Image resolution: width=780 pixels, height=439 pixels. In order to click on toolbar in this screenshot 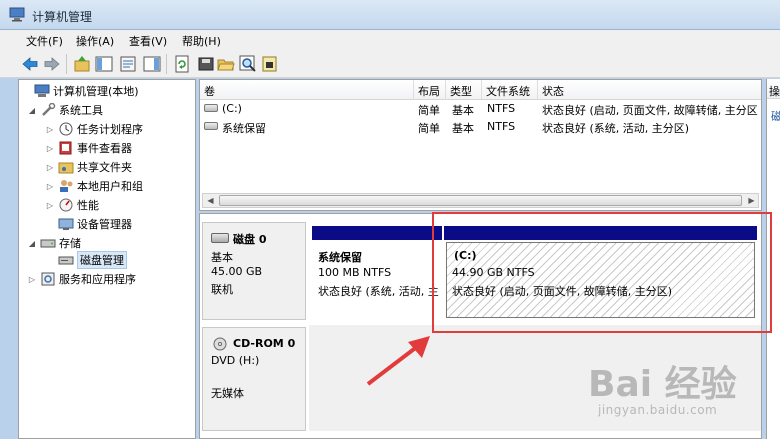, I will do `click(390, 64)`.